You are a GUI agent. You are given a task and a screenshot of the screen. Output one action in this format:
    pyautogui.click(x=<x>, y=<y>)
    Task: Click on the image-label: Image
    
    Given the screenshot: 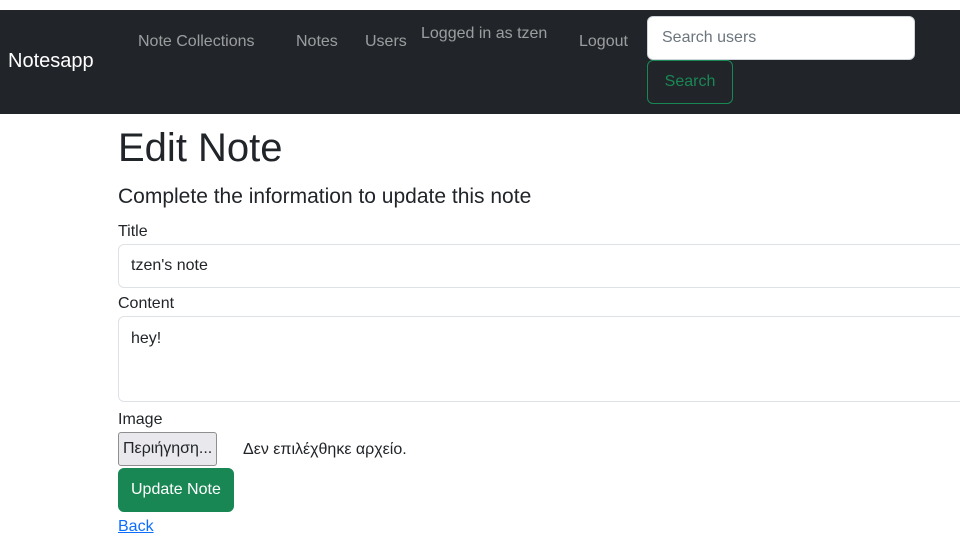 What is the action you would take?
    pyautogui.click(x=140, y=419)
    